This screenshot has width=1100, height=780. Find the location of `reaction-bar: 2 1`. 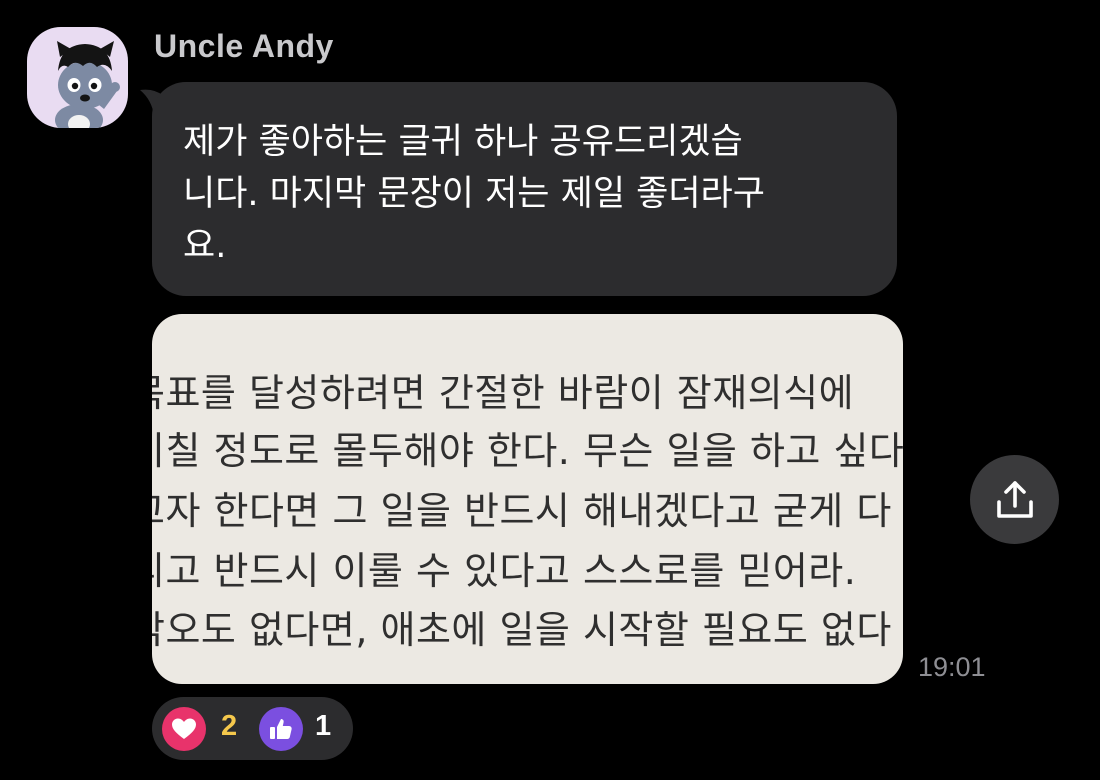

reaction-bar: 2 1 is located at coordinates (252, 728).